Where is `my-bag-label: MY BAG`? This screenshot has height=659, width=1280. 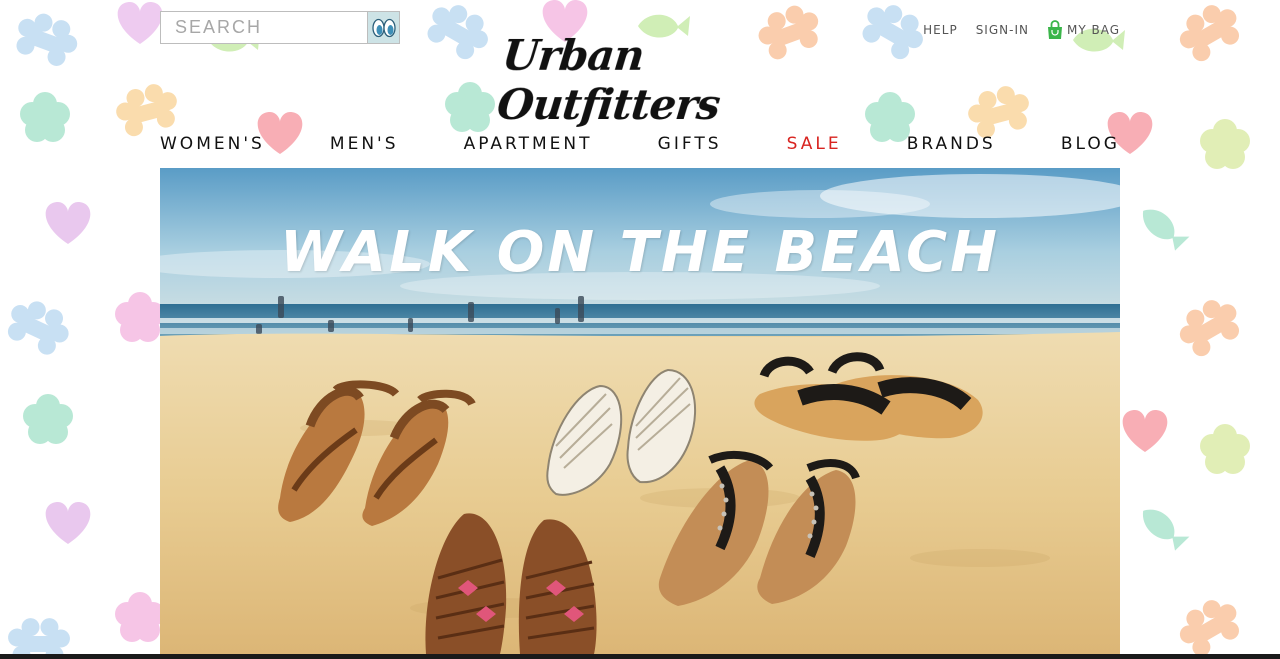 my-bag-label: MY BAG is located at coordinates (1093, 30).